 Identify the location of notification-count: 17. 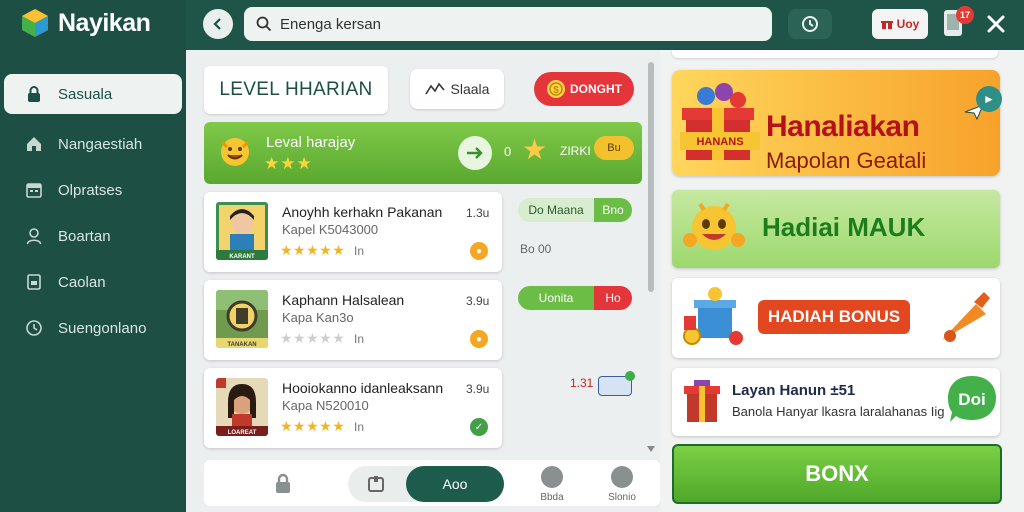
(965, 15).